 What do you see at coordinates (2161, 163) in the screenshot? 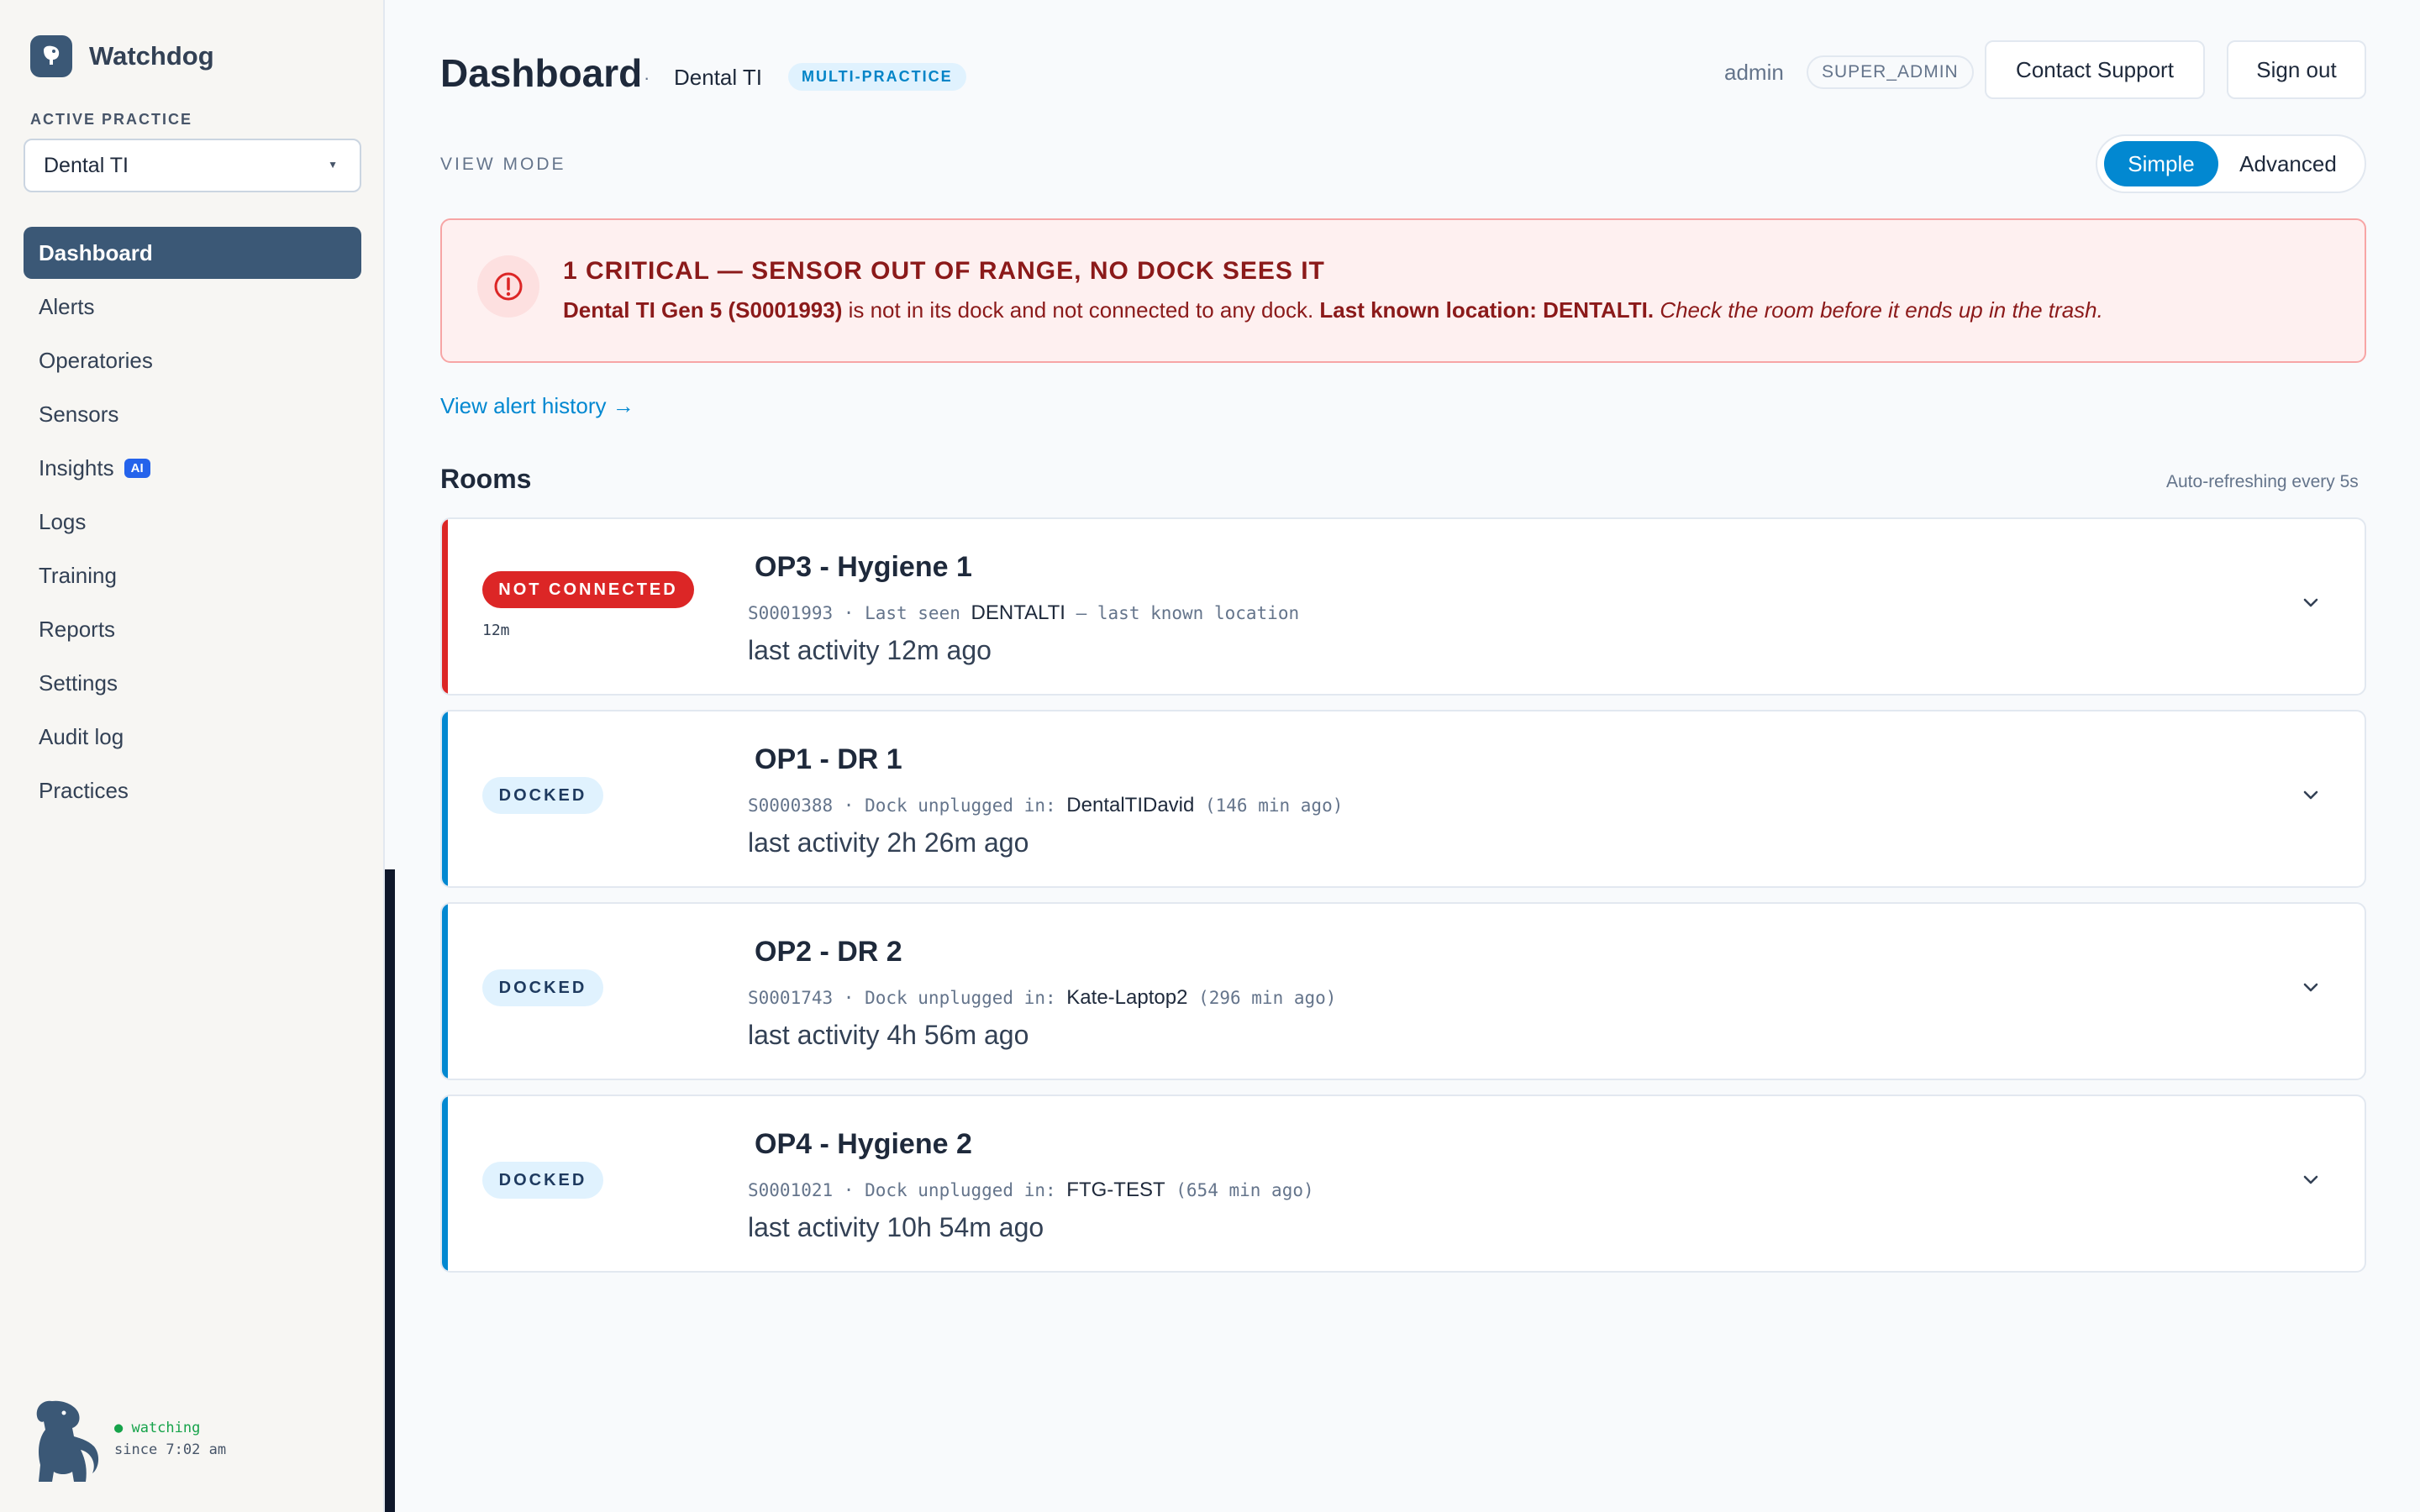
I see `view-mode-simple: Simple` at bounding box center [2161, 163].